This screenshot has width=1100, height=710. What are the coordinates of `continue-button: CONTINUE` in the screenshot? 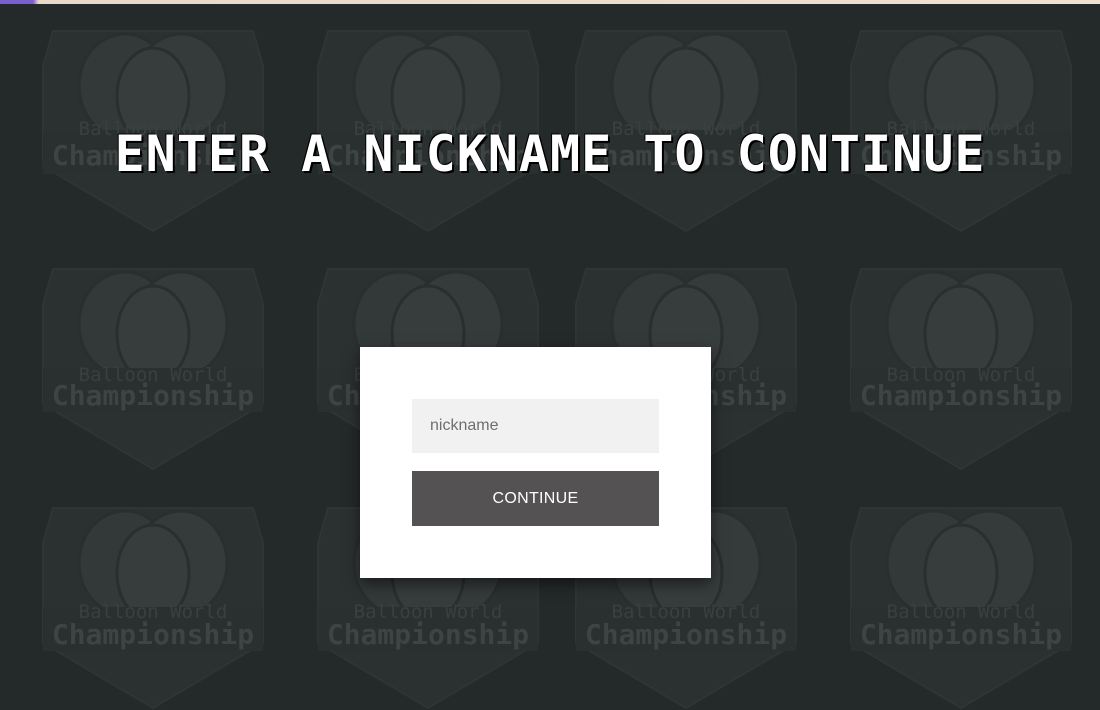 It's located at (535, 498).